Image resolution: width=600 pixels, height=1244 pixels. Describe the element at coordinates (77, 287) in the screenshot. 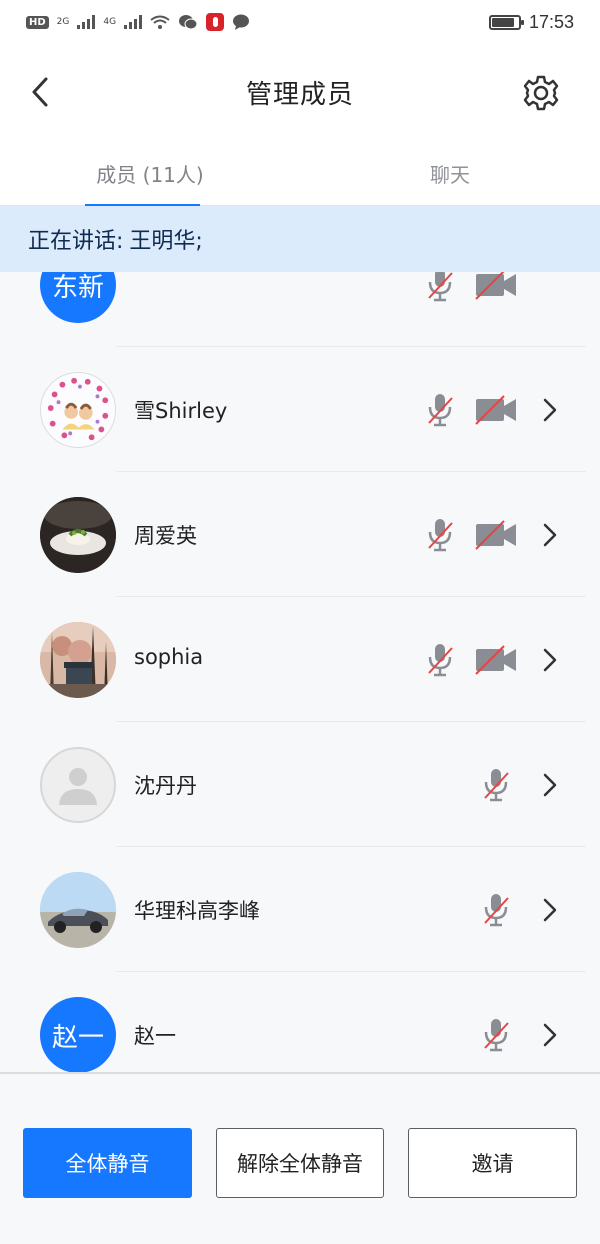

I see `avatar-initials: 东新` at that location.